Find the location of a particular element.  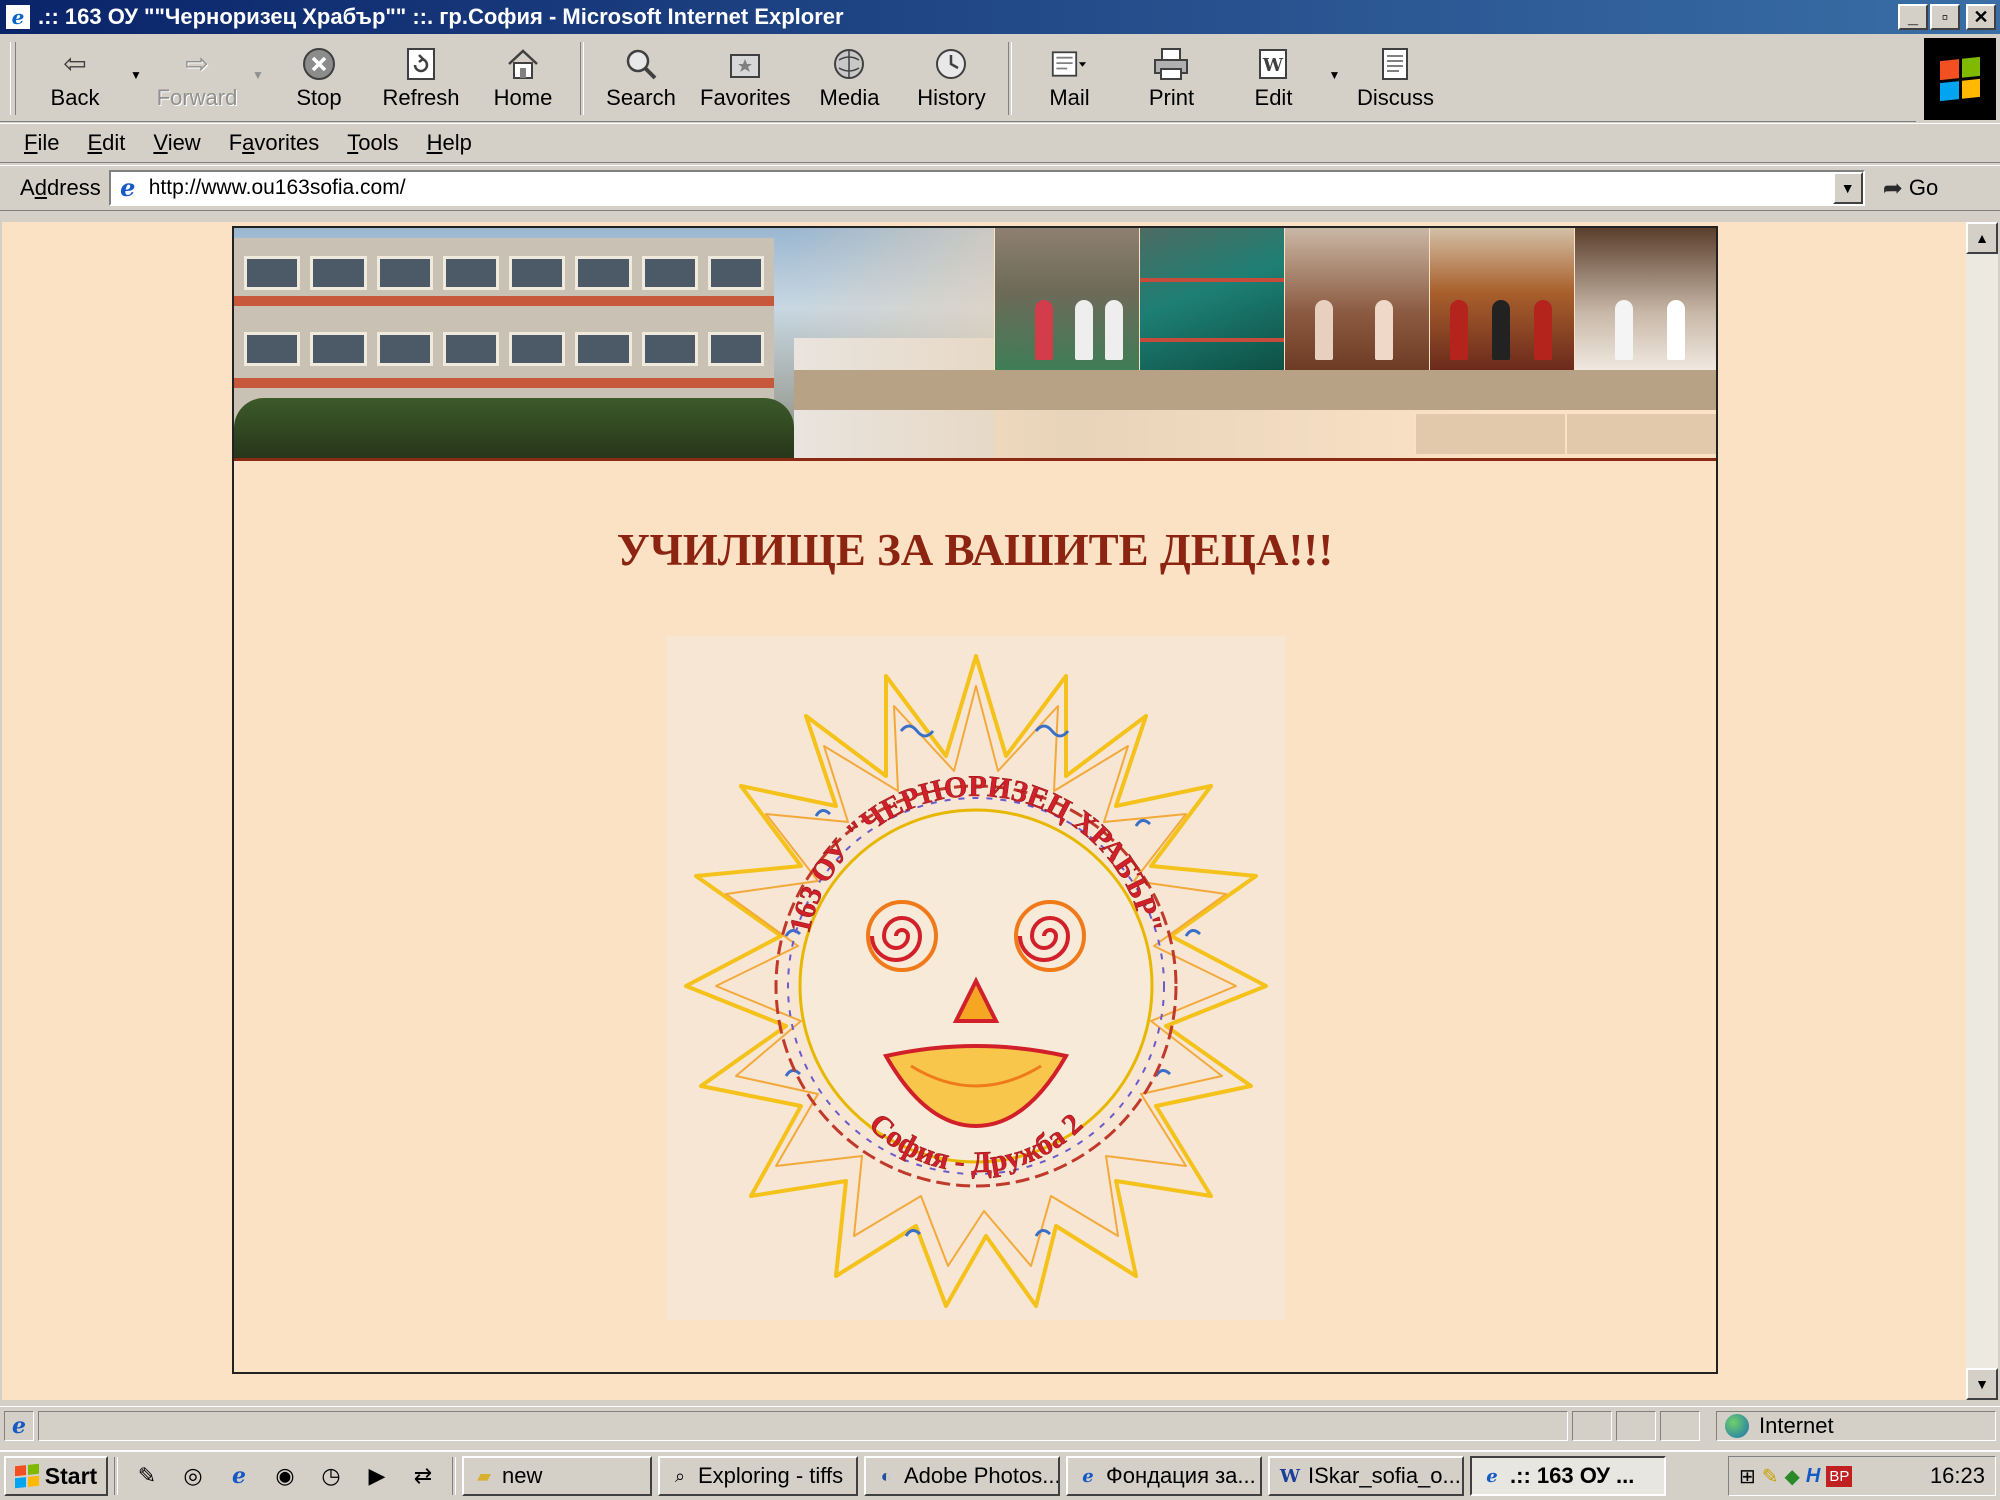

header-banner is located at coordinates (975, 346).